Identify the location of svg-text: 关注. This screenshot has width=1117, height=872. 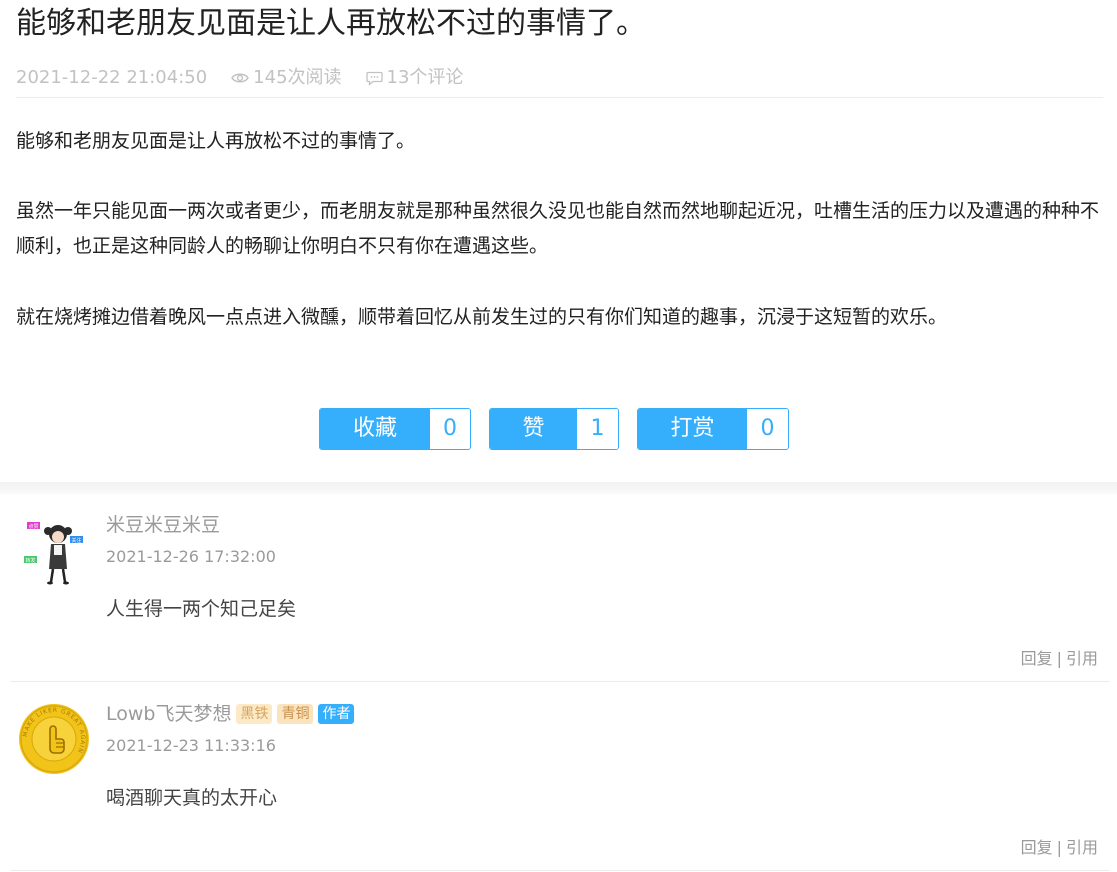
(76, 540).